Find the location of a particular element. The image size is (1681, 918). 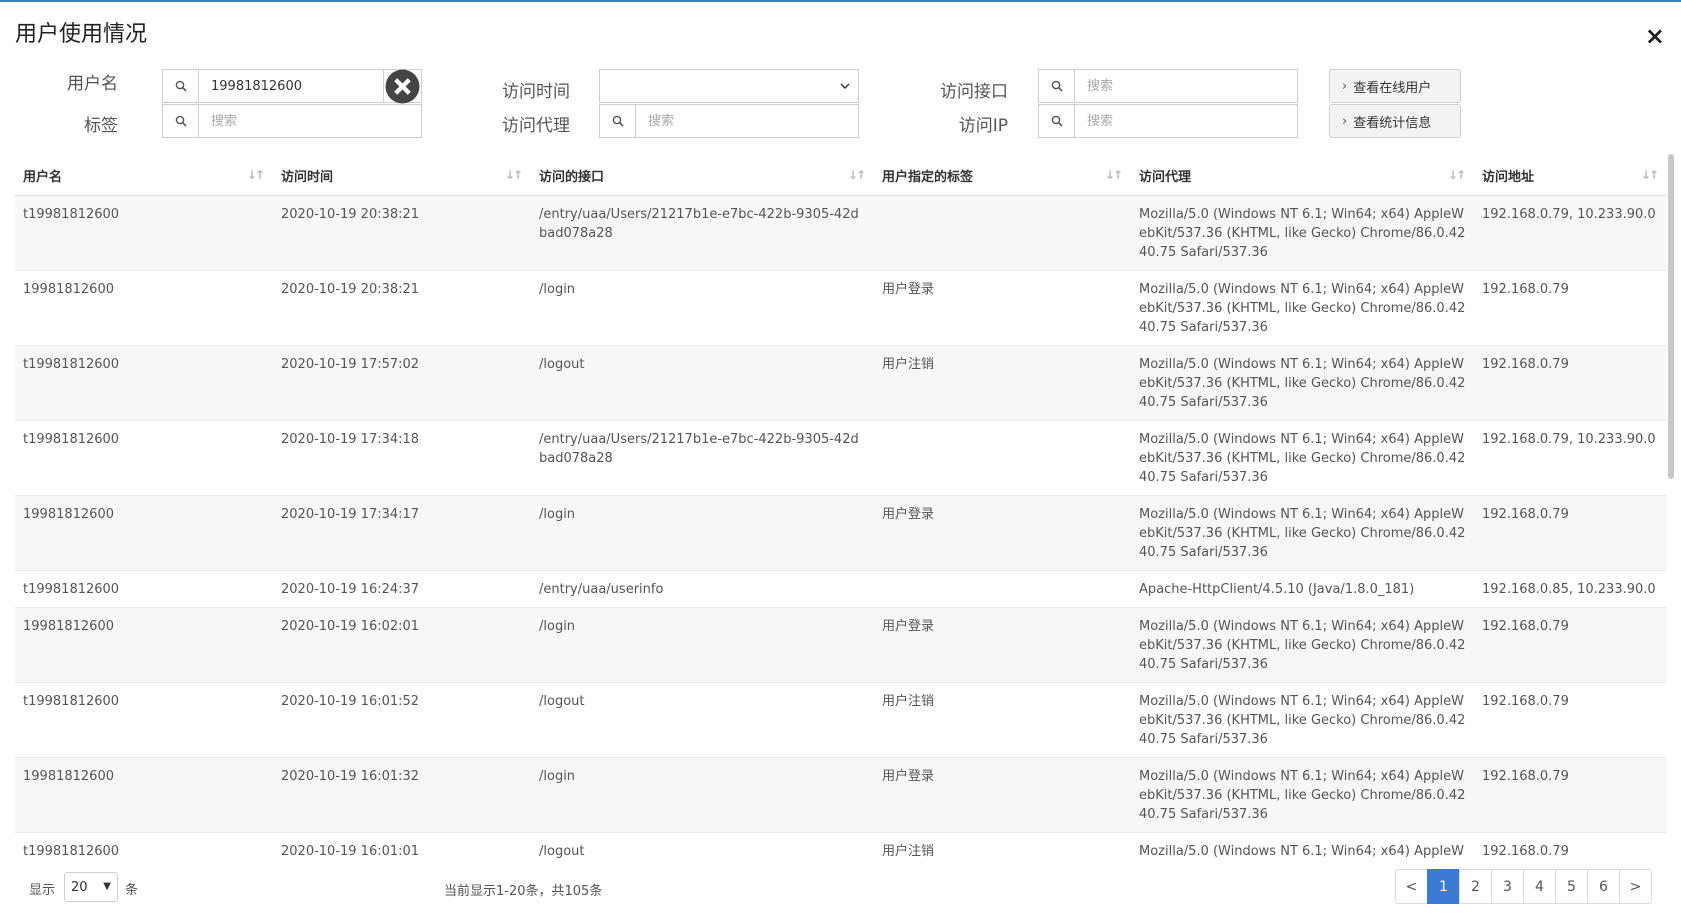

chevron-down-icon is located at coordinates (845, 86).